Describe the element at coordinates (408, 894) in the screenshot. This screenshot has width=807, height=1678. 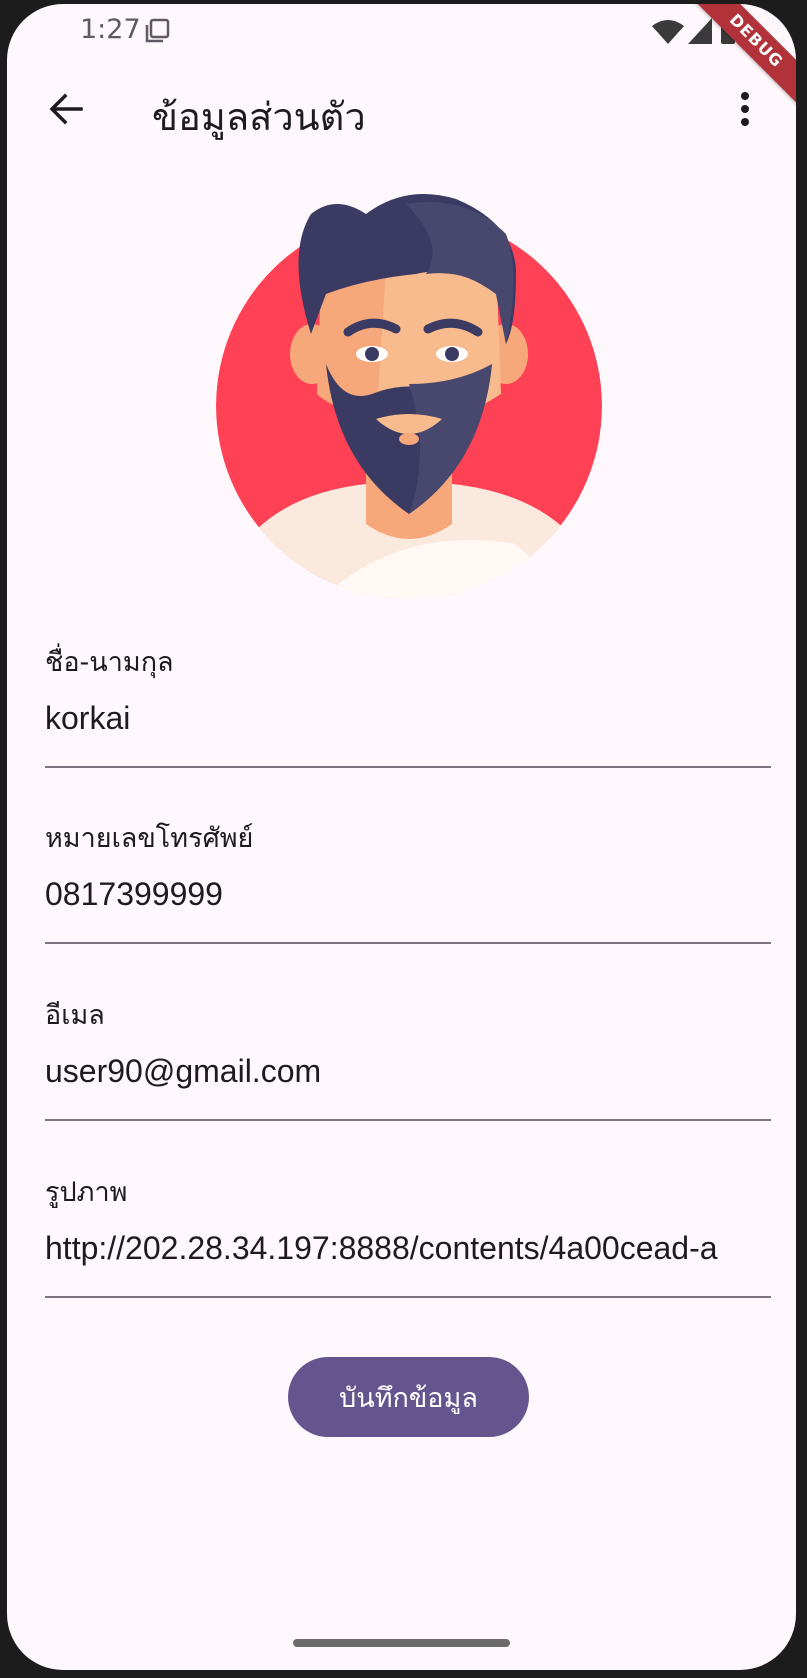
I see `phone-input: 0817399999` at that location.